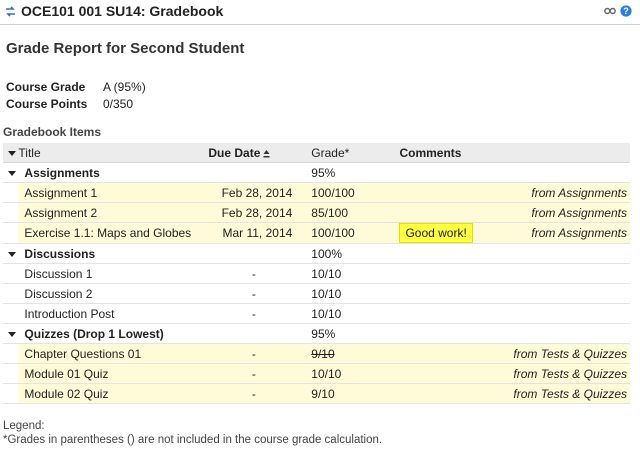 The image size is (640, 458). Describe the element at coordinates (266, 153) in the screenshot. I see `sort-ascending-icon` at that location.